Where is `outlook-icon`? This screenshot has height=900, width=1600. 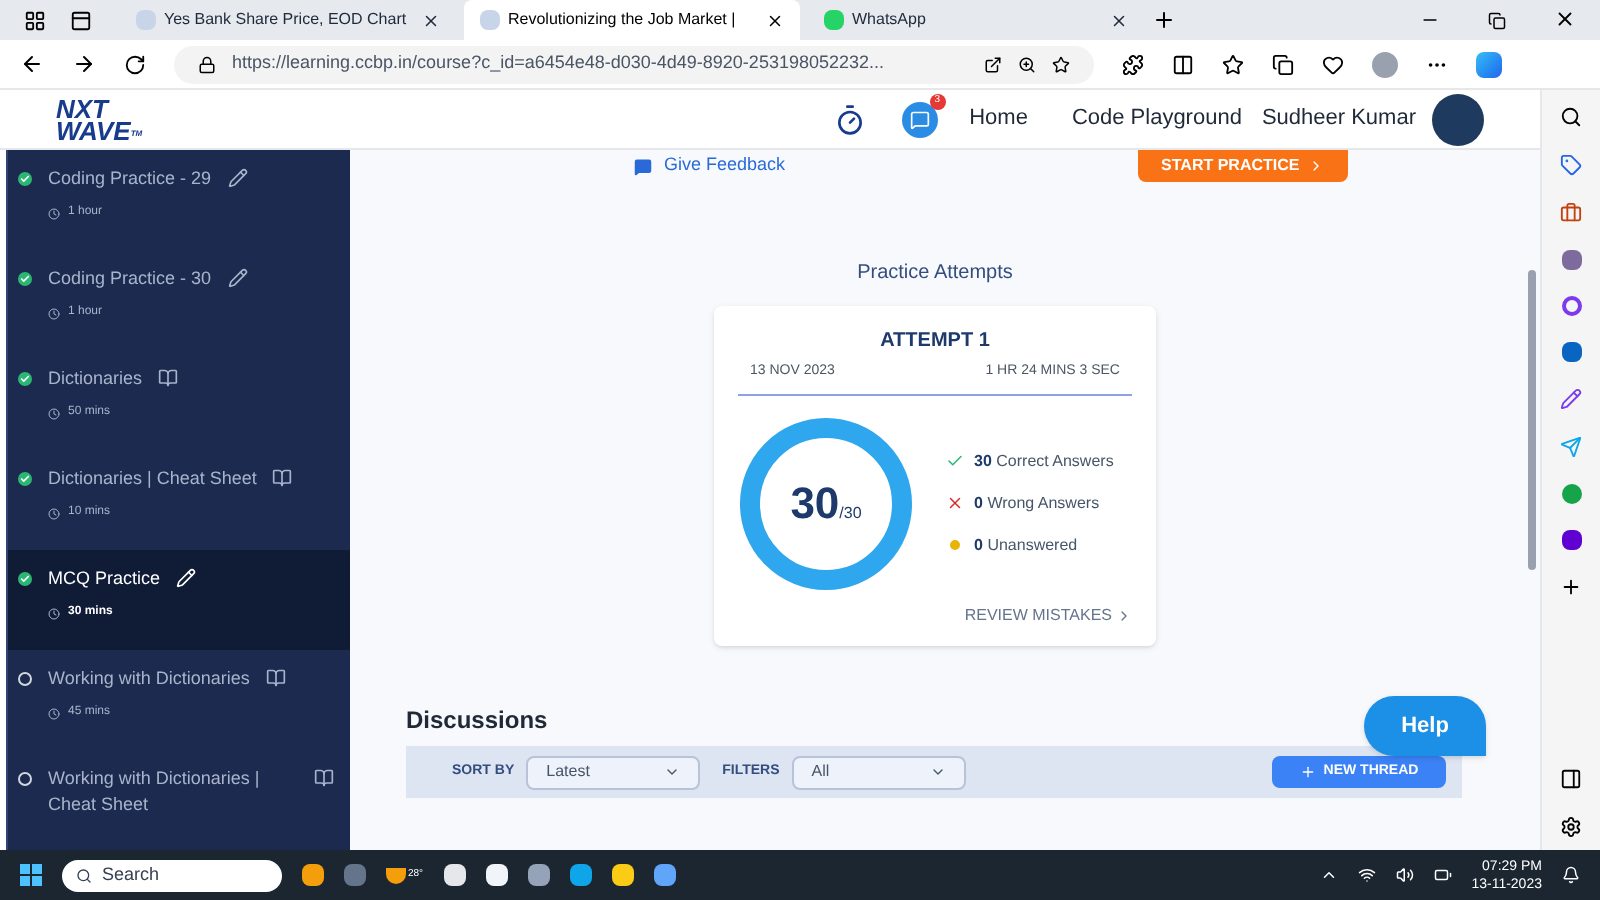
outlook-icon is located at coordinates (1571, 352).